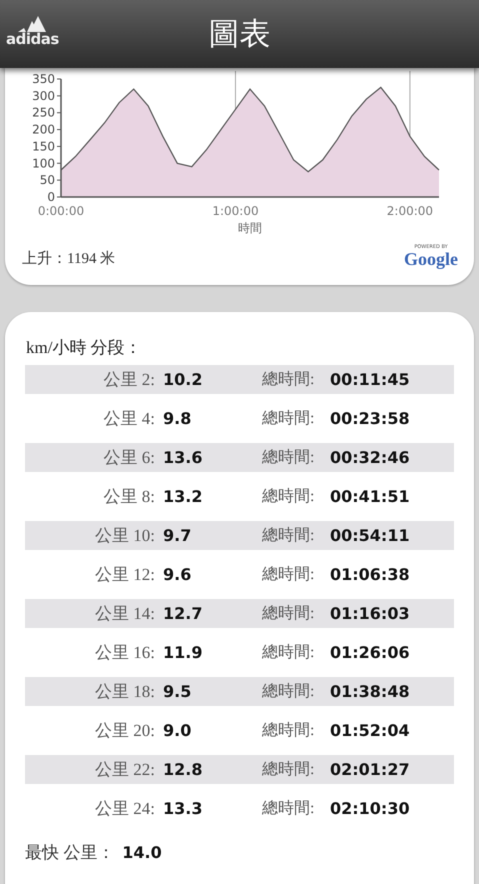 Image resolution: width=479 pixels, height=884 pixels. I want to click on km-label: 公里 8:, so click(129, 497).